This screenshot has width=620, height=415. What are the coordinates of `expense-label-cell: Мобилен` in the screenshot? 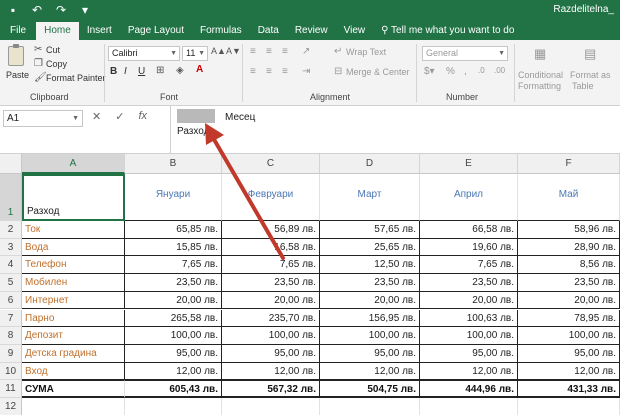 It's located at (73, 283).